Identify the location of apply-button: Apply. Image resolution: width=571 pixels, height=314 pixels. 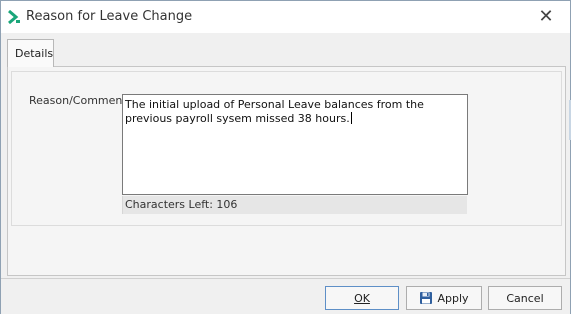
(444, 298).